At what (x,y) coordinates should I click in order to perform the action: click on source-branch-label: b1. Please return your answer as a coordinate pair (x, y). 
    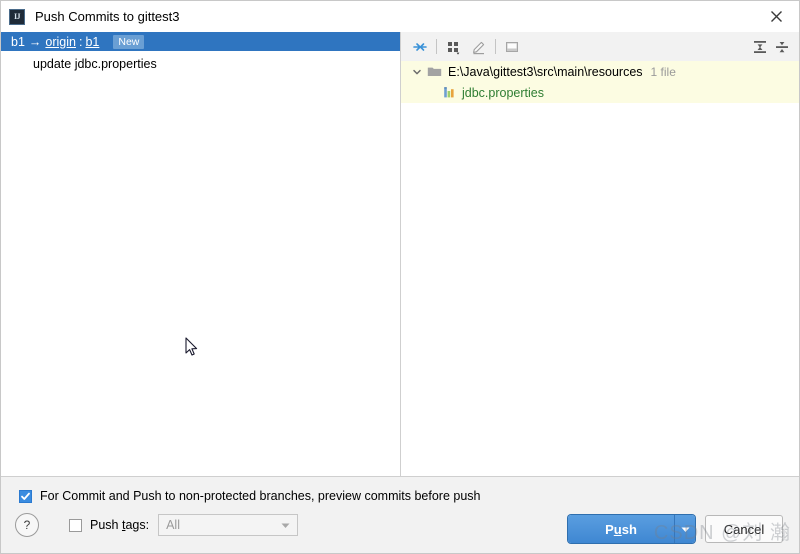
    Looking at the image, I should click on (18, 41).